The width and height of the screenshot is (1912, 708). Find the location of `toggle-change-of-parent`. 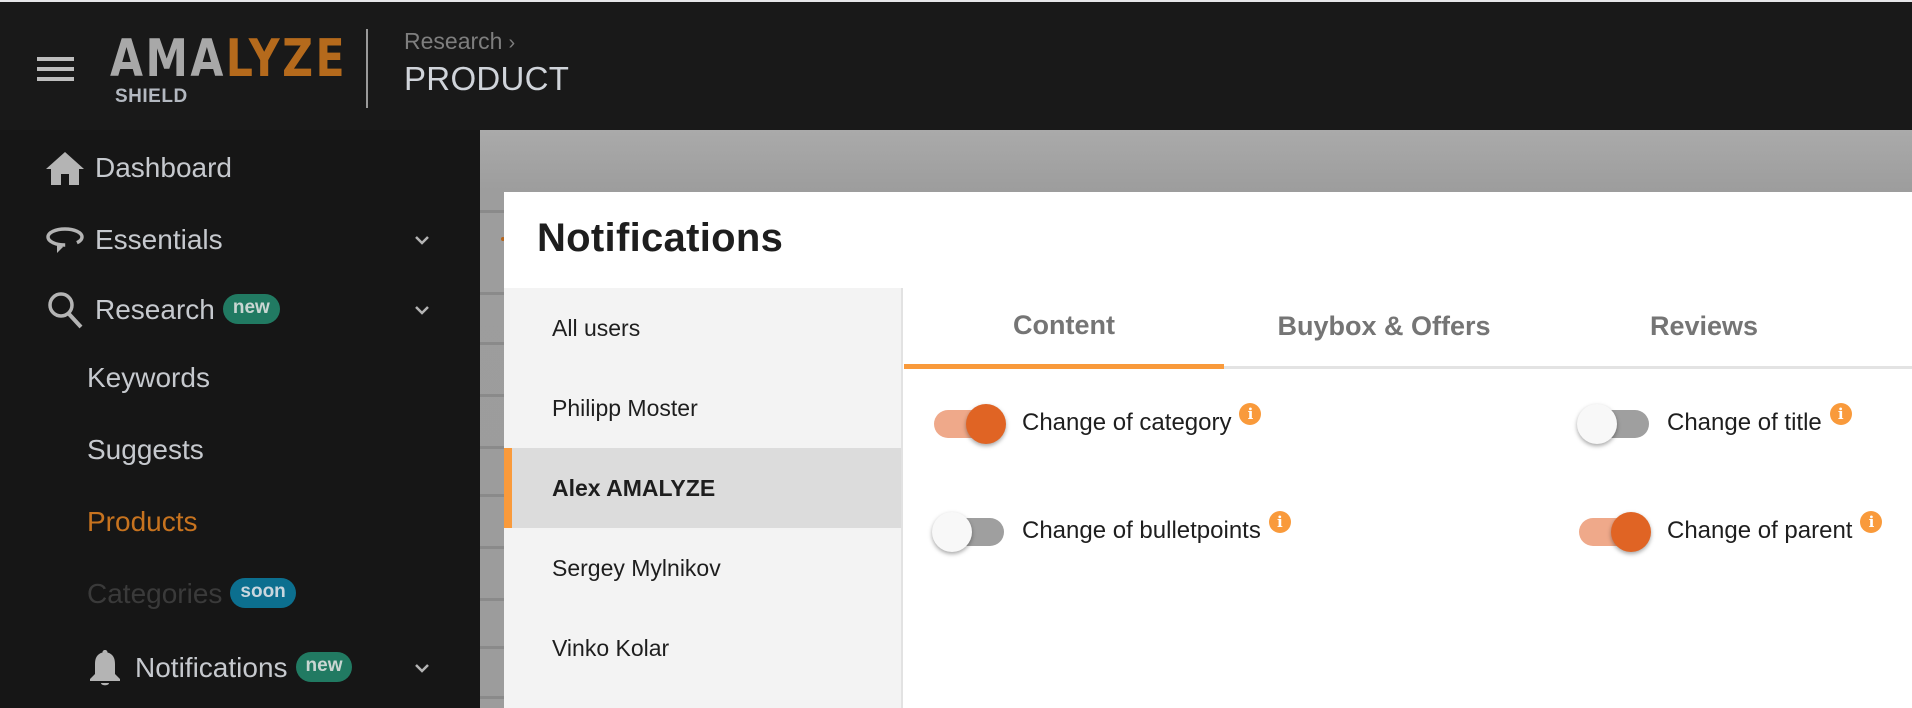

toggle-change-of-parent is located at coordinates (1615, 532).